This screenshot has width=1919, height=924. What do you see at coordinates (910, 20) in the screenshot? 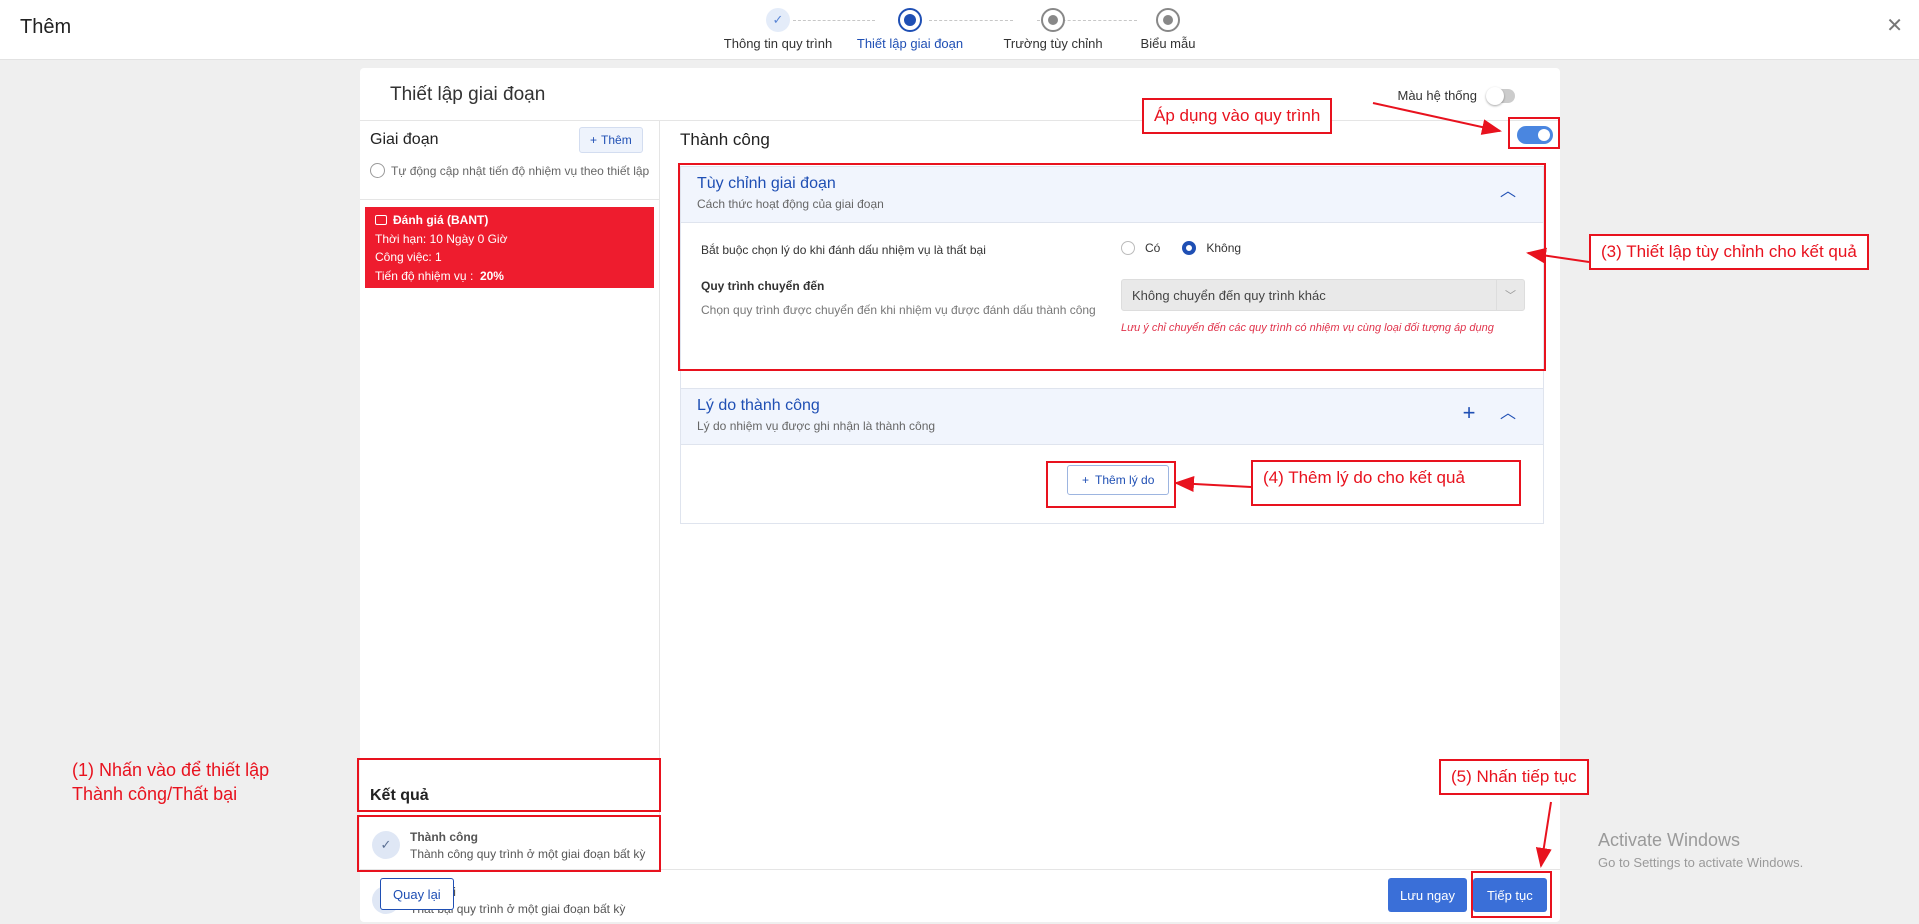
I see `active-step-icon` at bounding box center [910, 20].